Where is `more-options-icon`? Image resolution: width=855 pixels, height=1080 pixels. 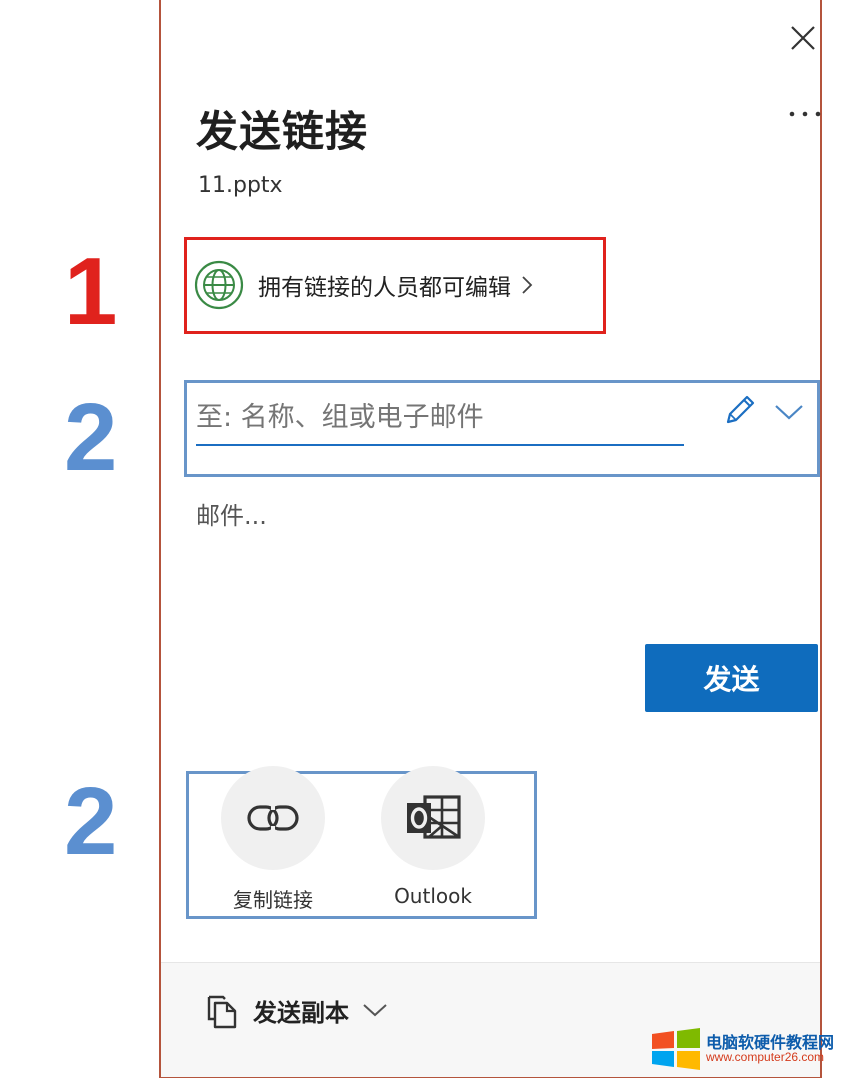 more-options-icon is located at coordinates (805, 114).